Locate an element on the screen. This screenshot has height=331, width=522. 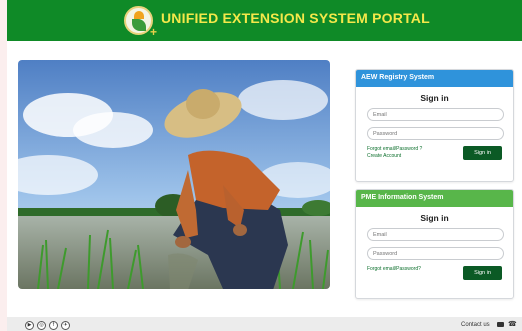
mail-icon is located at coordinates (500, 324).